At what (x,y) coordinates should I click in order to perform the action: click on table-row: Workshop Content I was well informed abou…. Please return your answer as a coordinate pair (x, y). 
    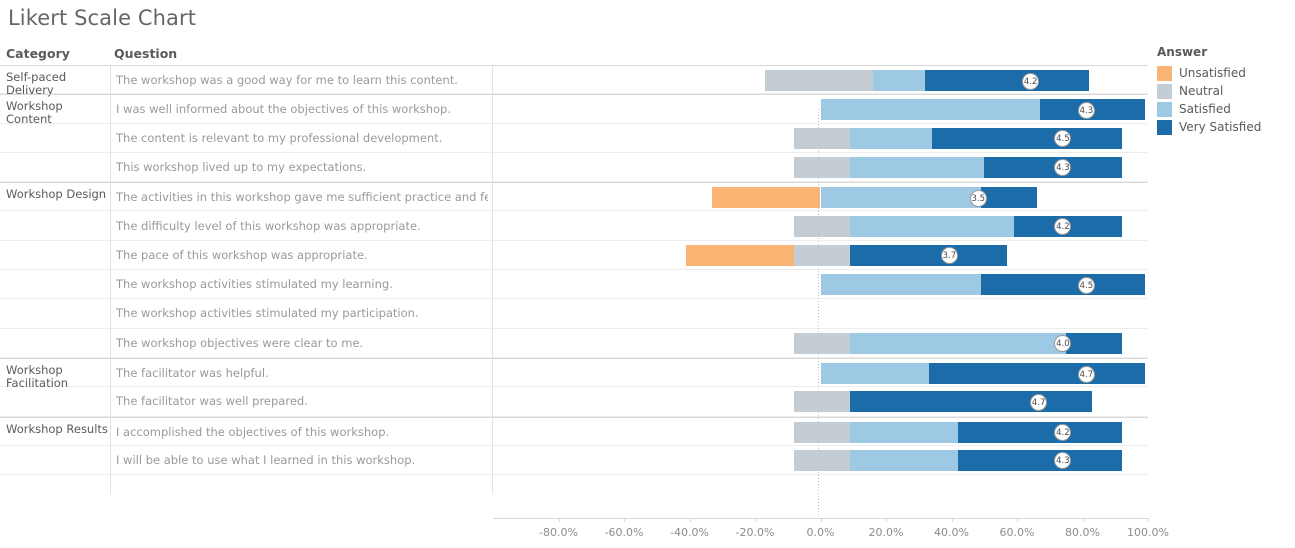
    Looking at the image, I should click on (574, 110).